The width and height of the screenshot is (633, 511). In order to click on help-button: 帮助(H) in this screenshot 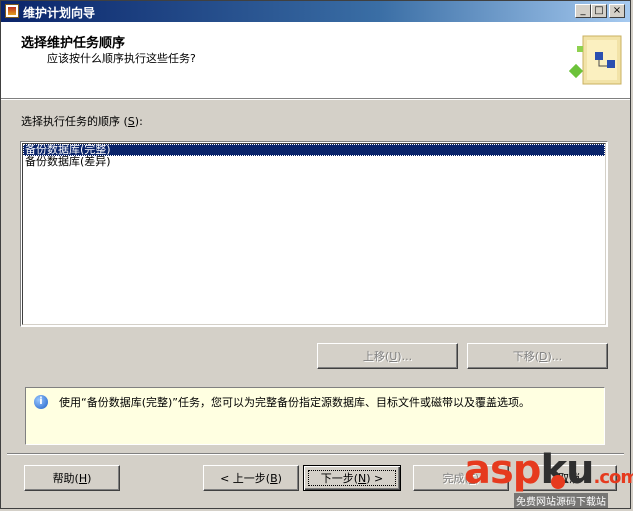, I will do `click(72, 478)`.